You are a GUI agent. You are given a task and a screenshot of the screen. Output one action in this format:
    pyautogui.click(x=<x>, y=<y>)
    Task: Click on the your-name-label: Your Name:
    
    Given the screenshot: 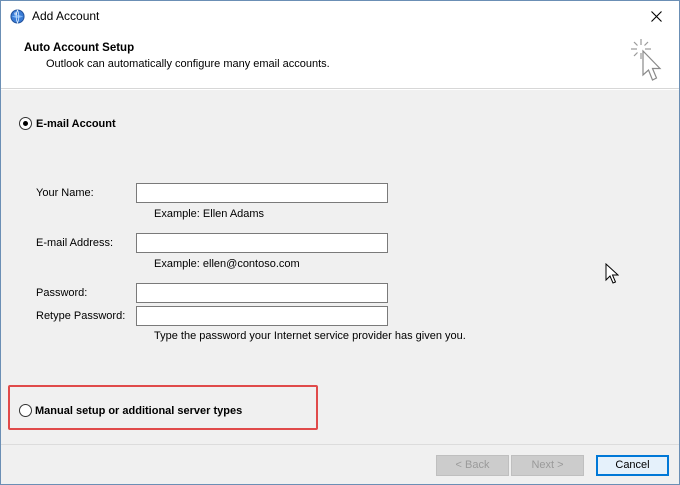 What is the action you would take?
    pyautogui.click(x=65, y=193)
    